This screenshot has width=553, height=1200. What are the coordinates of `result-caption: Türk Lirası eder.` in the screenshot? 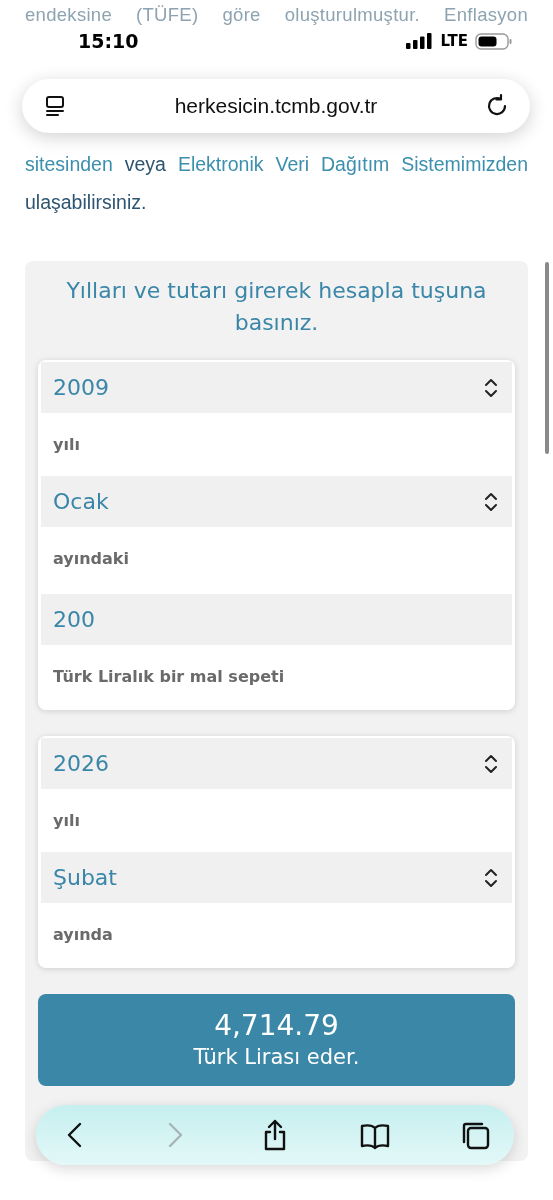 It's located at (276, 1057).